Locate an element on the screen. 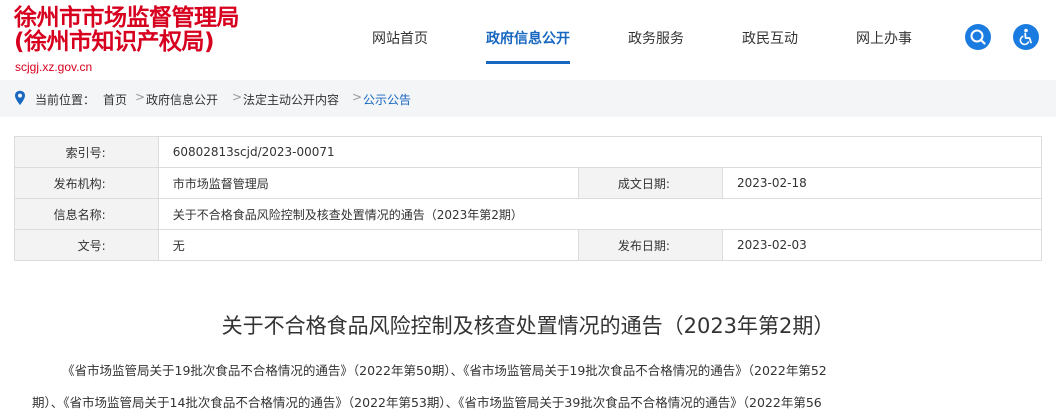  table-row: 发布机构: 市市场监督管理局 成文日期: 2023-02-18 is located at coordinates (528, 183).